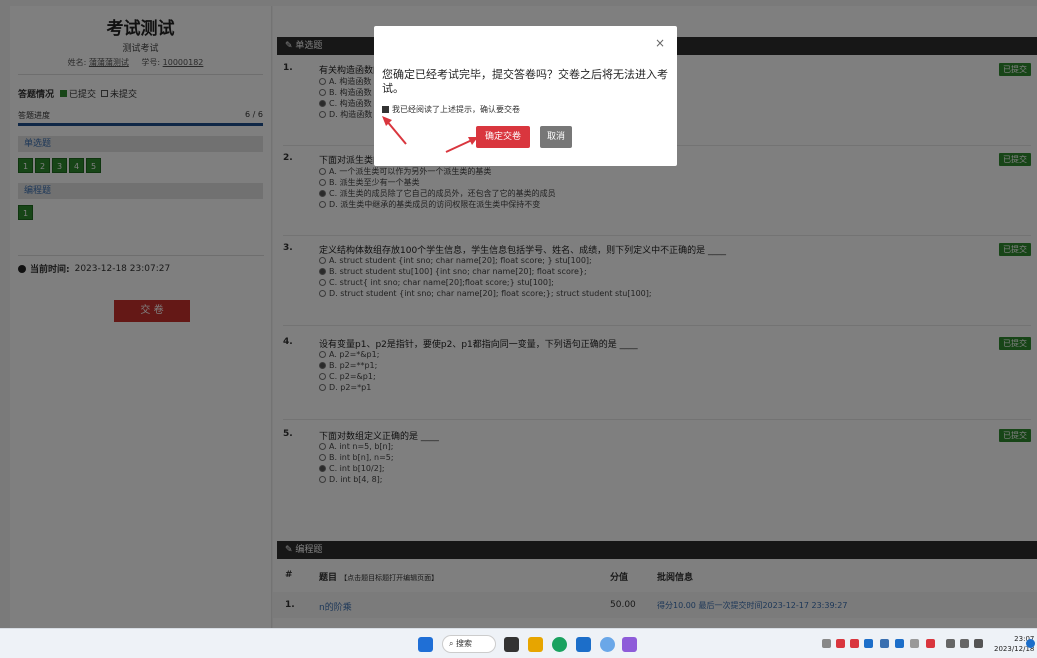  What do you see at coordinates (425, 644) in the screenshot?
I see `windows-start-icon` at bounding box center [425, 644].